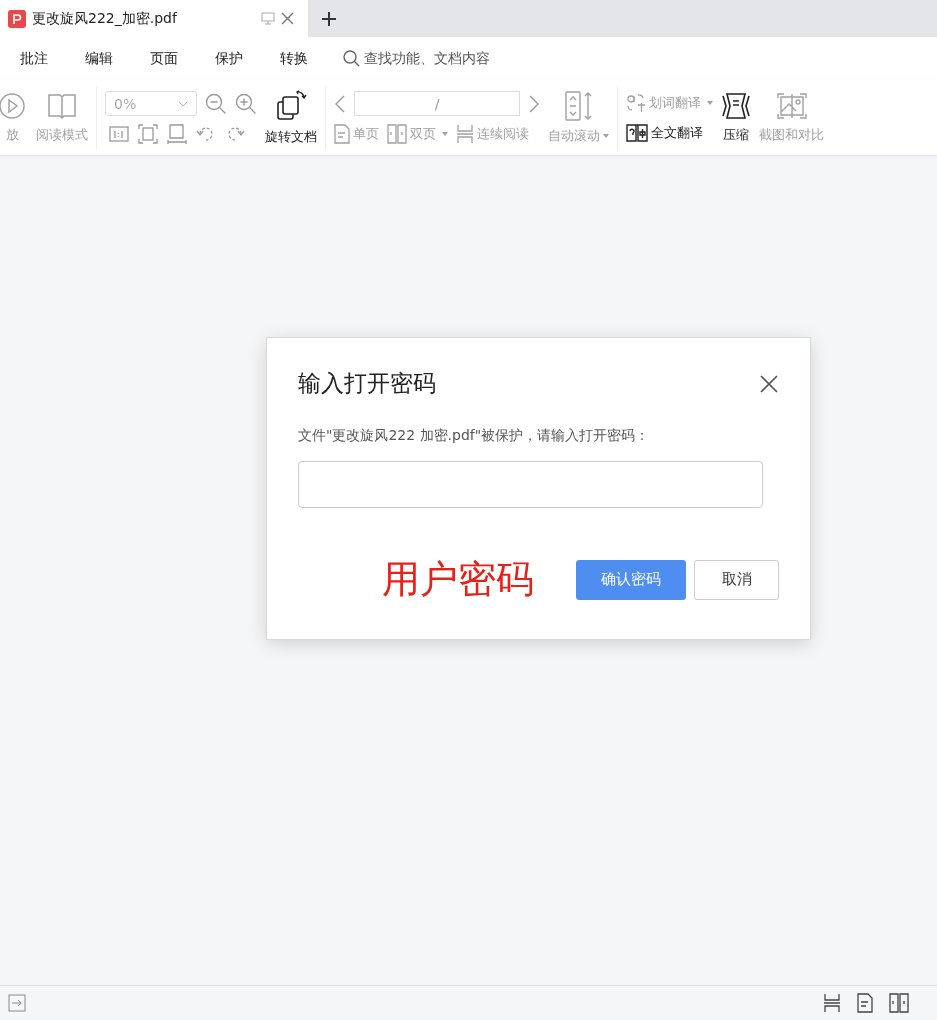  Describe the element at coordinates (367, 383) in the screenshot. I see `dialog-title: 输入打开密码` at that location.